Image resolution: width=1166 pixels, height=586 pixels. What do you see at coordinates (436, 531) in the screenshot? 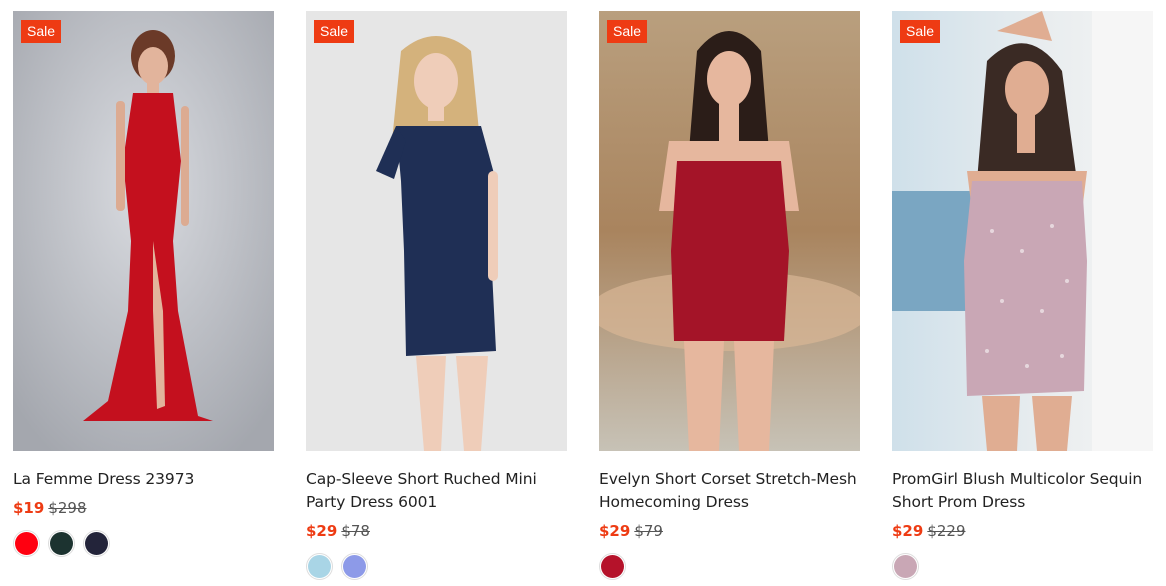
I see `product-price: $29 $78` at bounding box center [436, 531].